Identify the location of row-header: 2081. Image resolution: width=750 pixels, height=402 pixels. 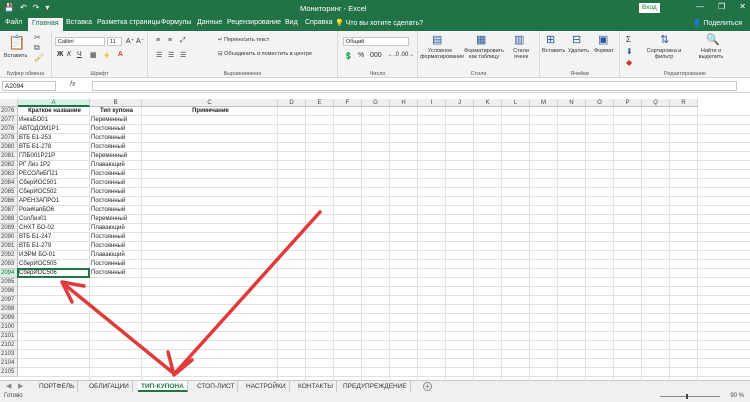
(9, 156).